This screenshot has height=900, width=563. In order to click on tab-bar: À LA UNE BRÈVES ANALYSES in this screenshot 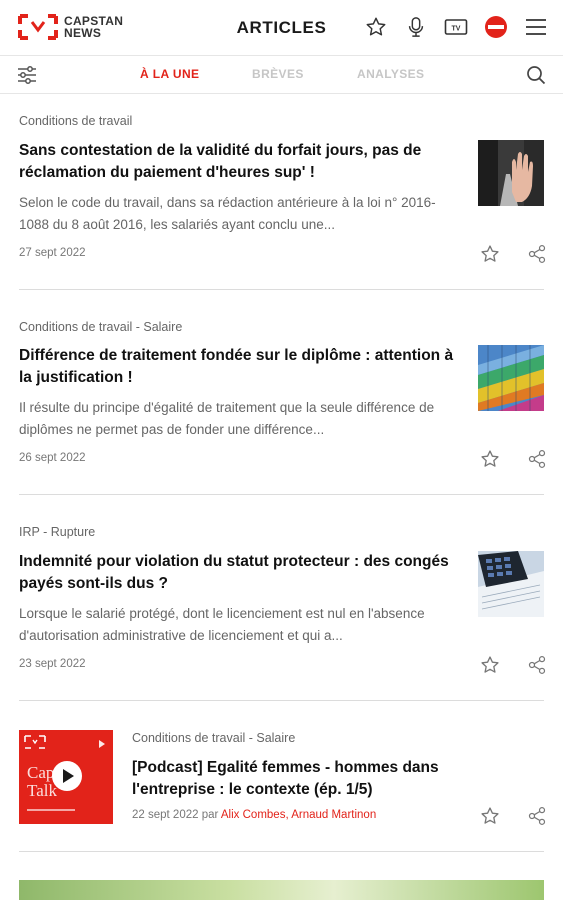, I will do `click(281, 75)`.